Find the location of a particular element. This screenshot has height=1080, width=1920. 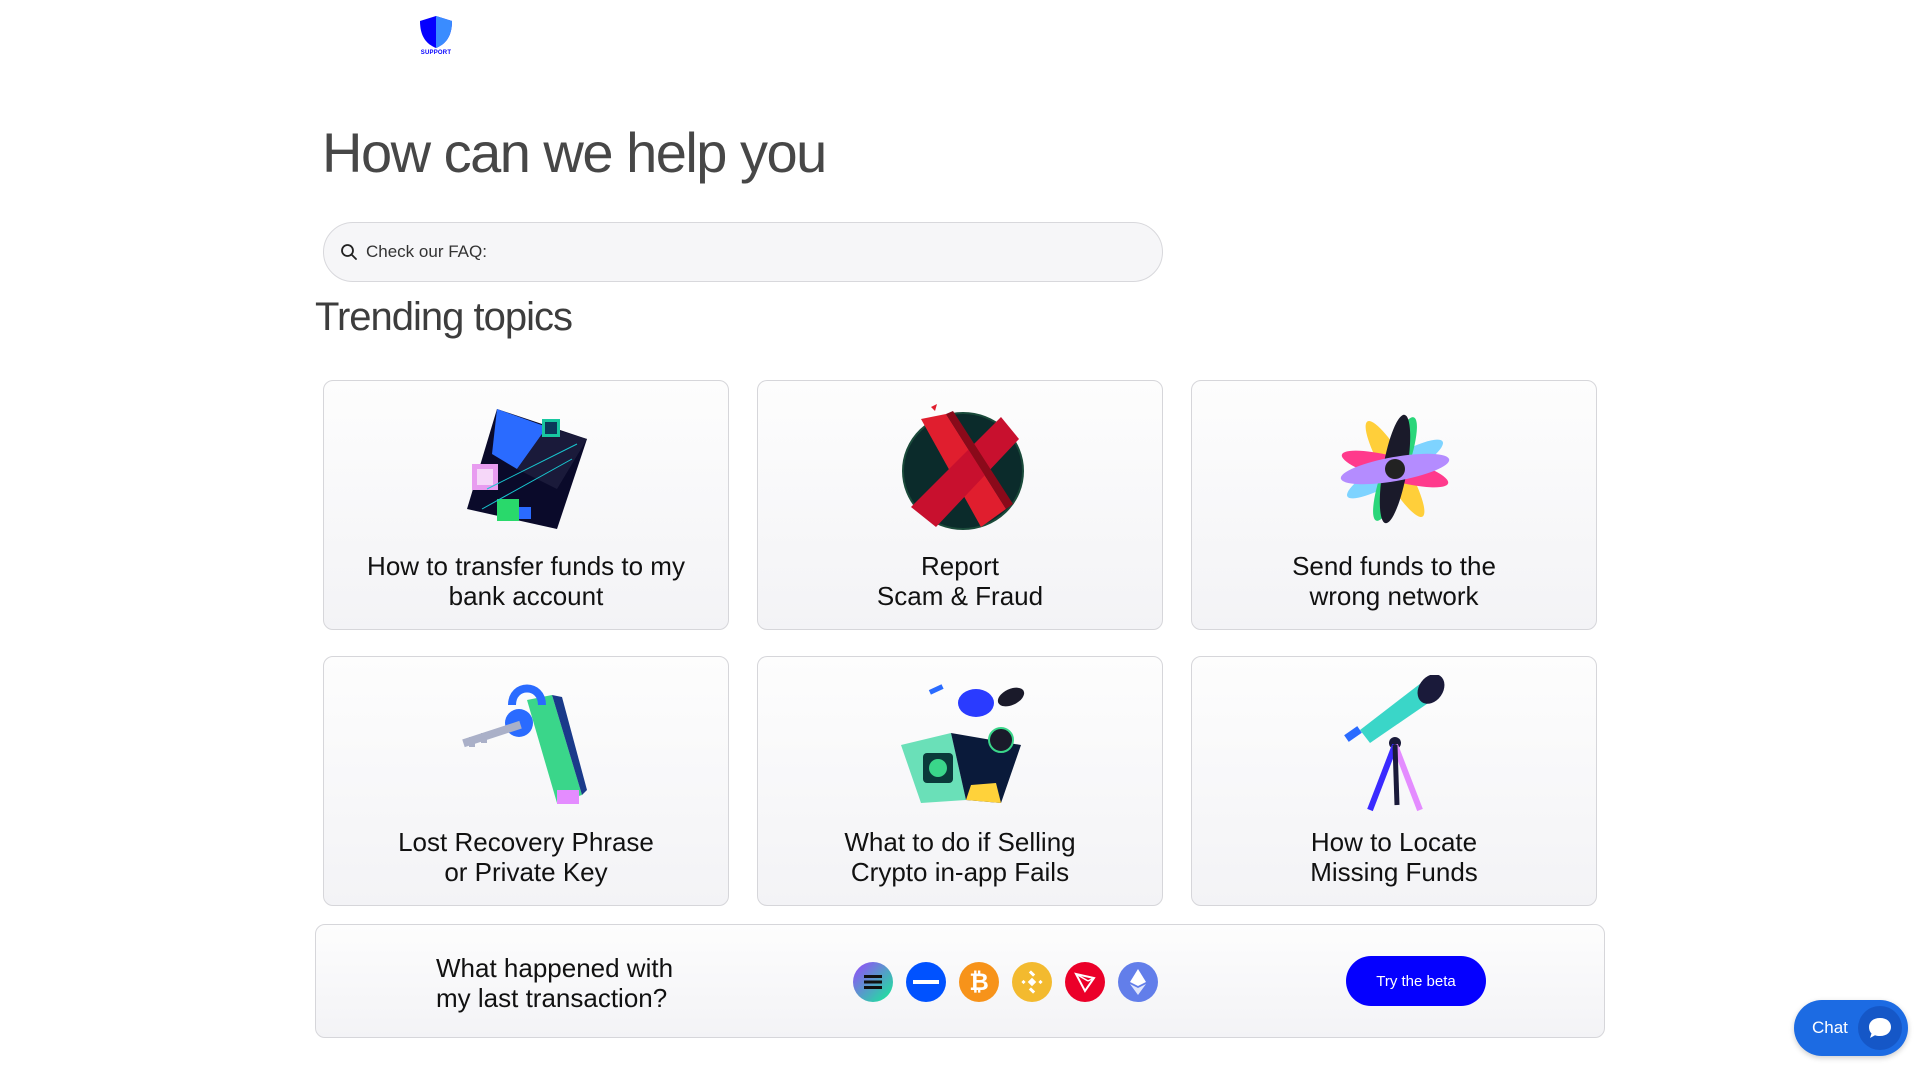

topic-card-wrong-network: Send funds to the wrong network is located at coordinates (1394, 505).